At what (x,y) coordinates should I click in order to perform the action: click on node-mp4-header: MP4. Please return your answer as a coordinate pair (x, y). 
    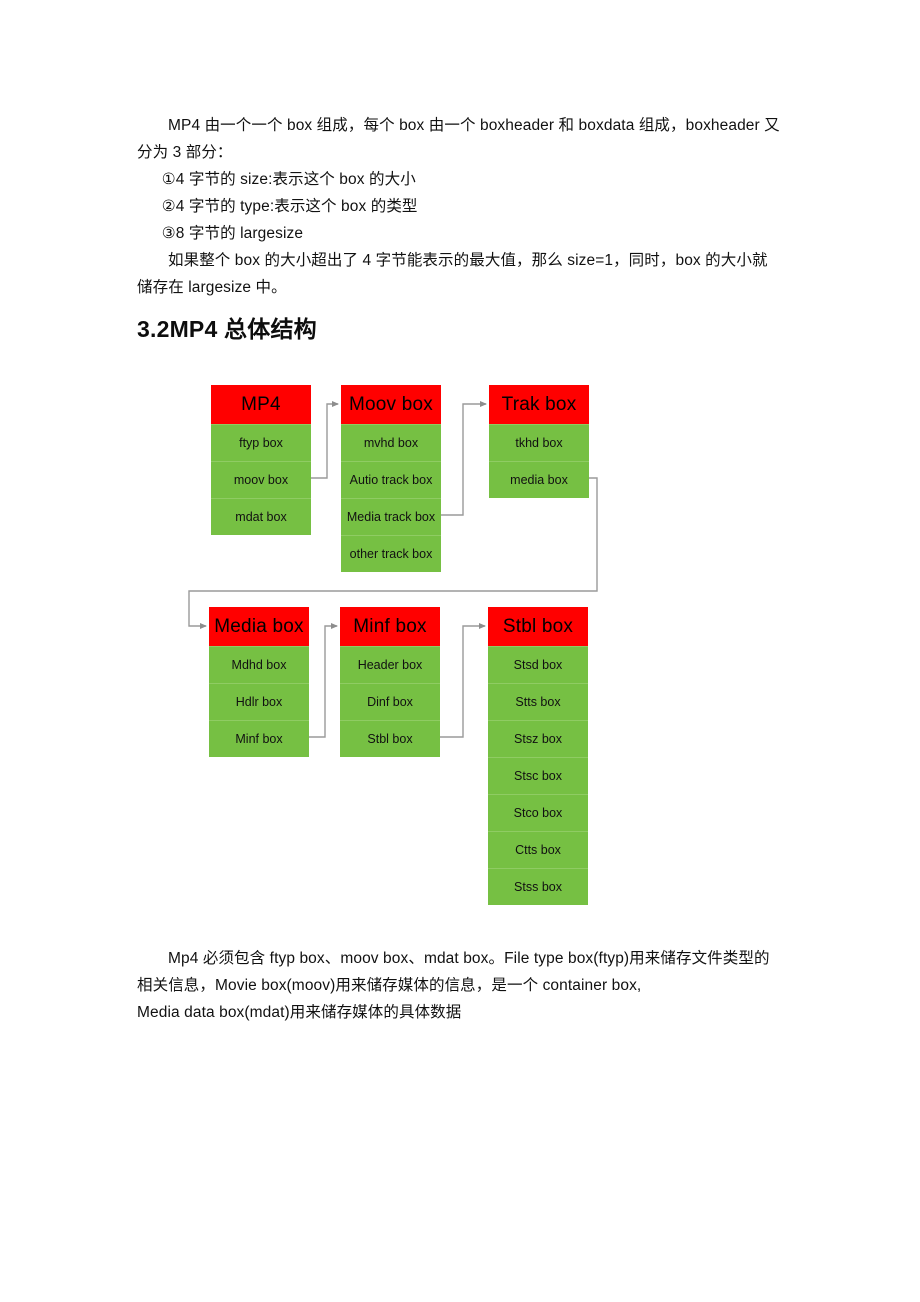
    Looking at the image, I should click on (261, 404).